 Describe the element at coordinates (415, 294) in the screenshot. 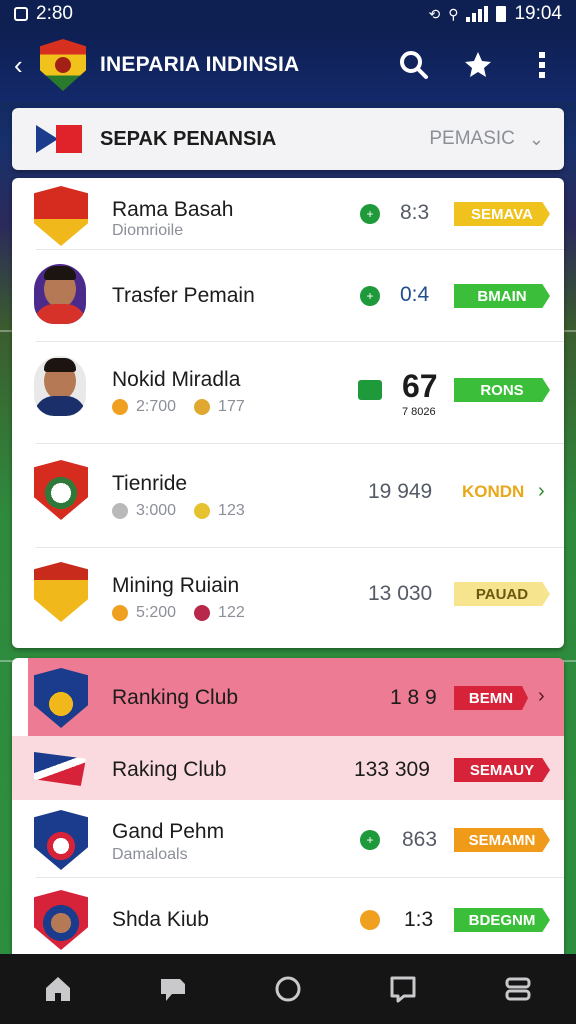

I see `row-score: 0:4` at that location.